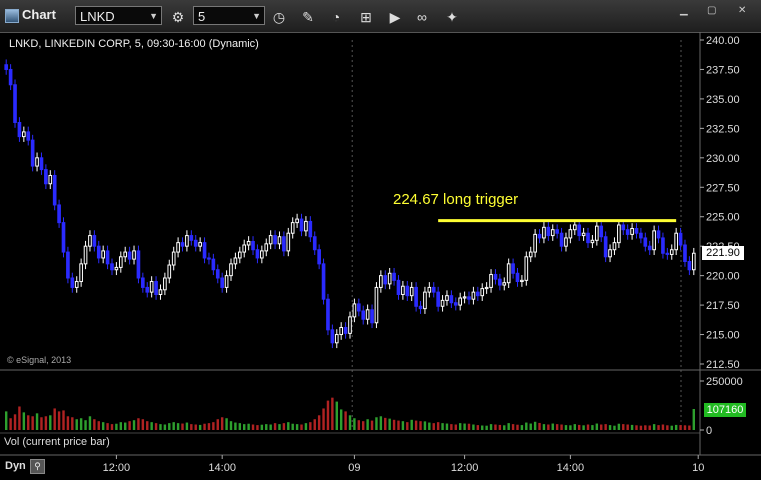 Image resolution: width=761 pixels, height=480 pixels. What do you see at coordinates (422, 17) in the screenshot?
I see `link-icon: ∞` at bounding box center [422, 17].